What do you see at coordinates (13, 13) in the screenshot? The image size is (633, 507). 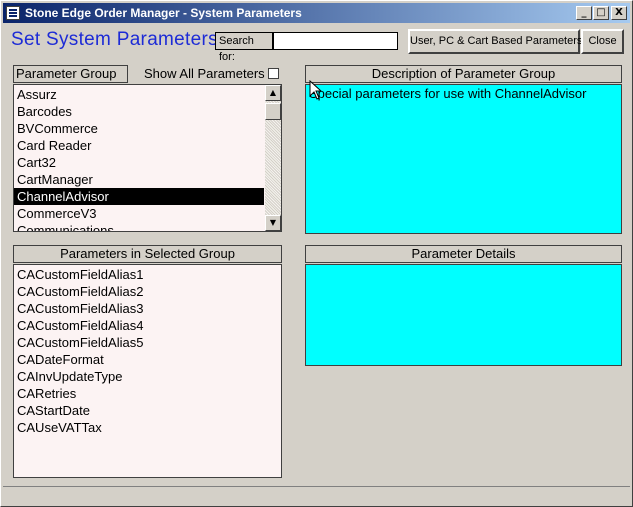 I see `form-icon` at bounding box center [13, 13].